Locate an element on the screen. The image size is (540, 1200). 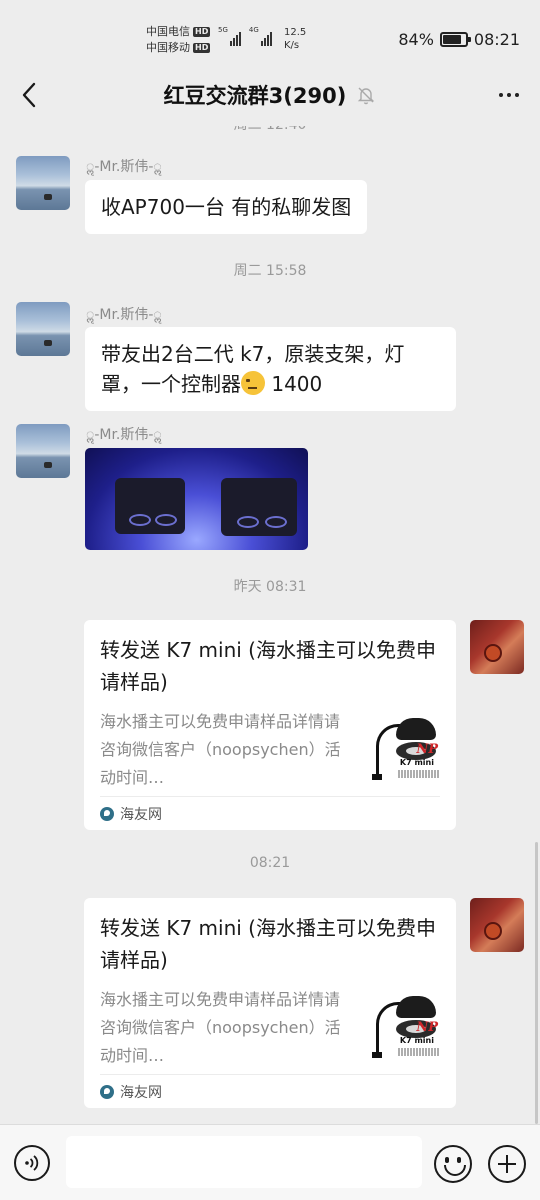
image-message is located at coordinates (196, 499).